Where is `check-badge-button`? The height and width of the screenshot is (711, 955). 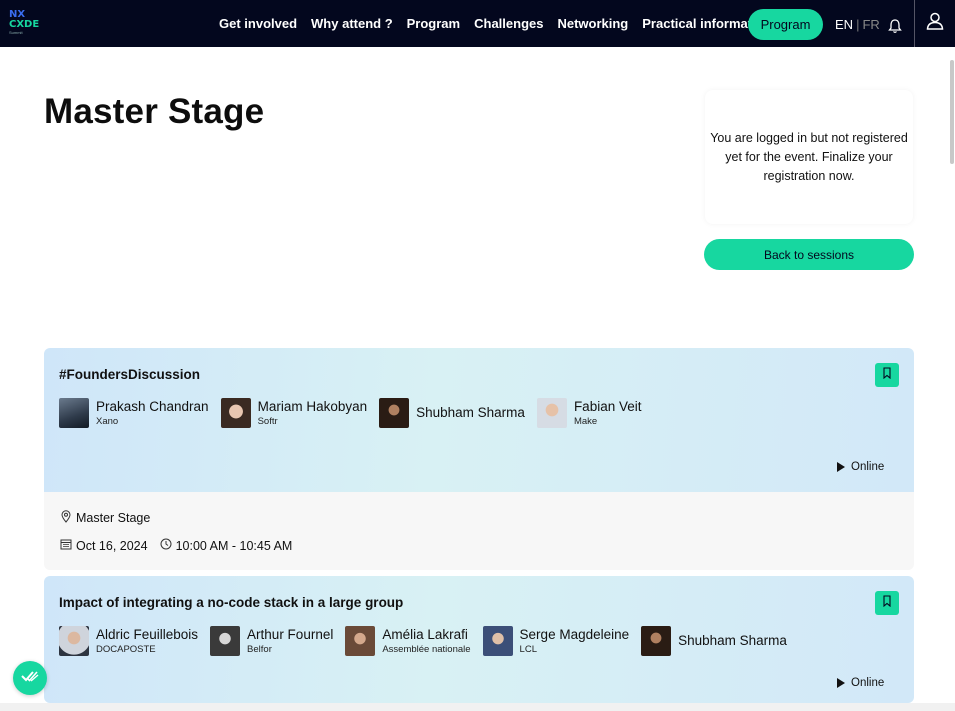
check-badge-button is located at coordinates (30, 678).